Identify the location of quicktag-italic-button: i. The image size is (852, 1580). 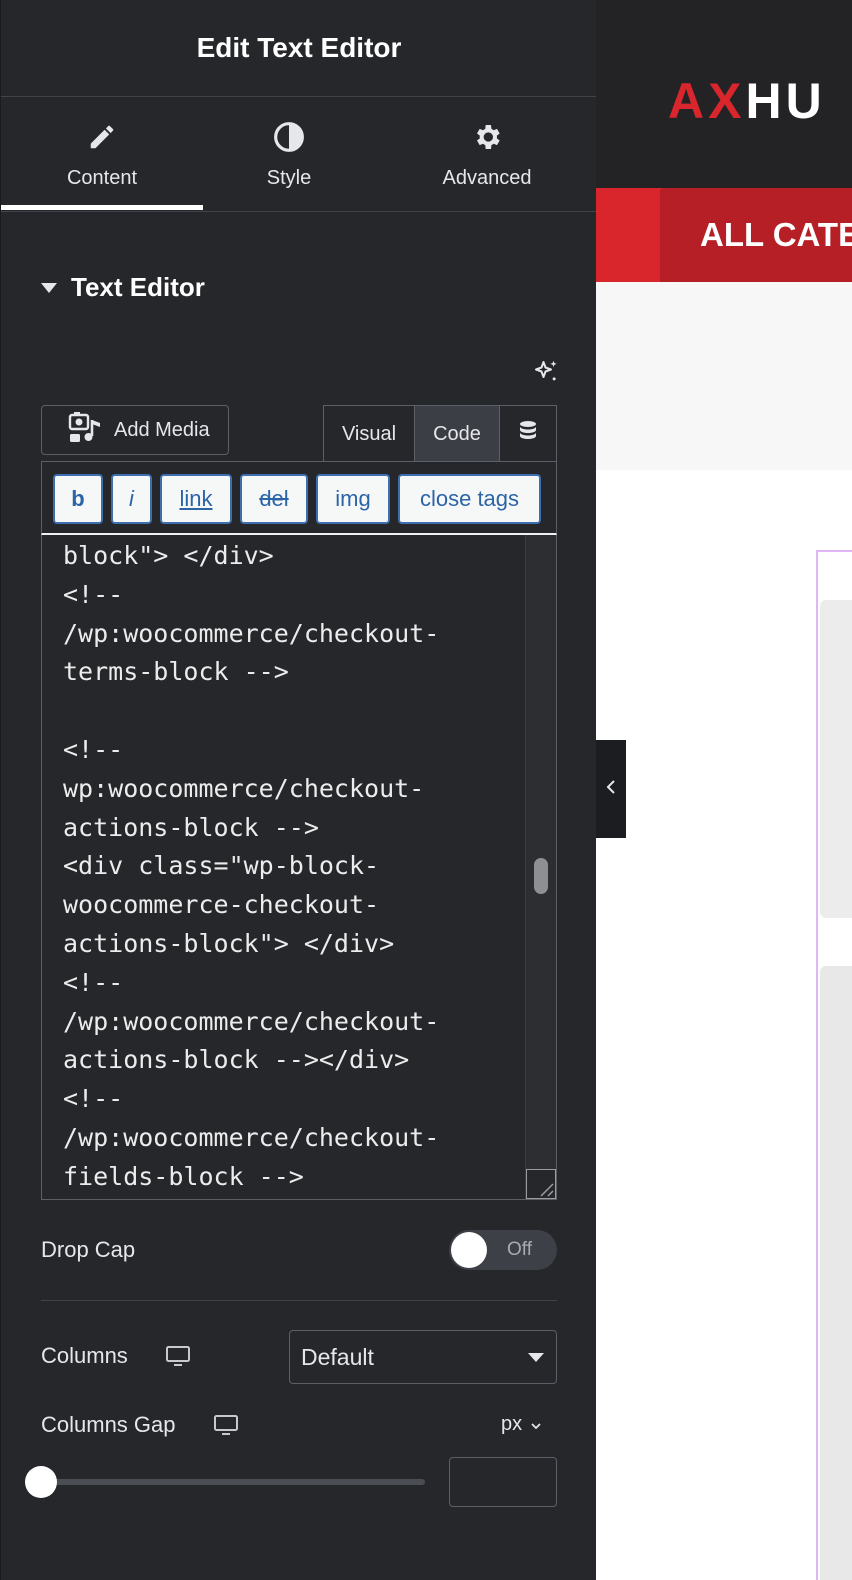
(131, 499).